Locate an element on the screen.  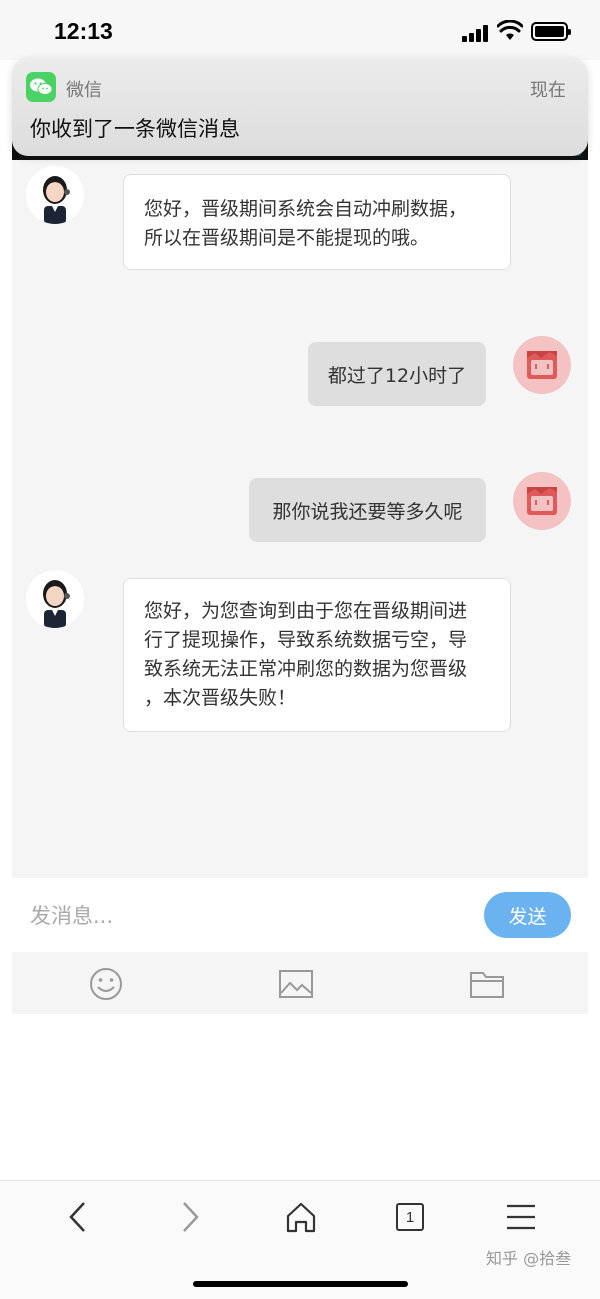
home-indicator is located at coordinates (300, 1284).